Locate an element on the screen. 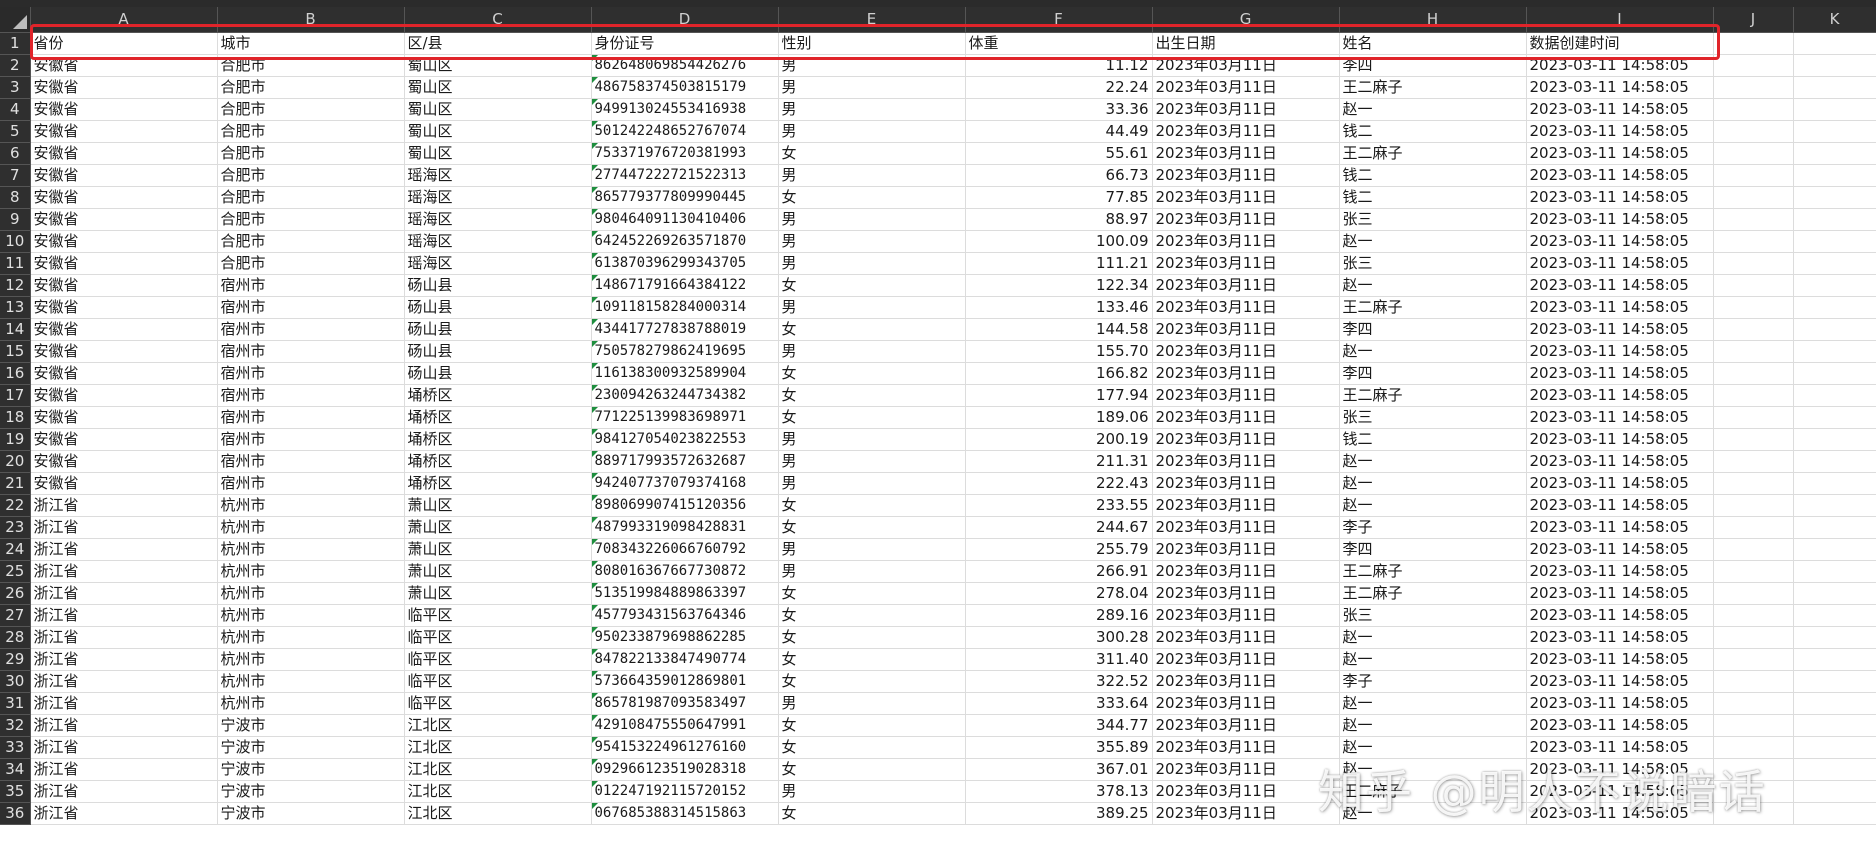  data-cell: 蜀山区 is located at coordinates (498, 153).